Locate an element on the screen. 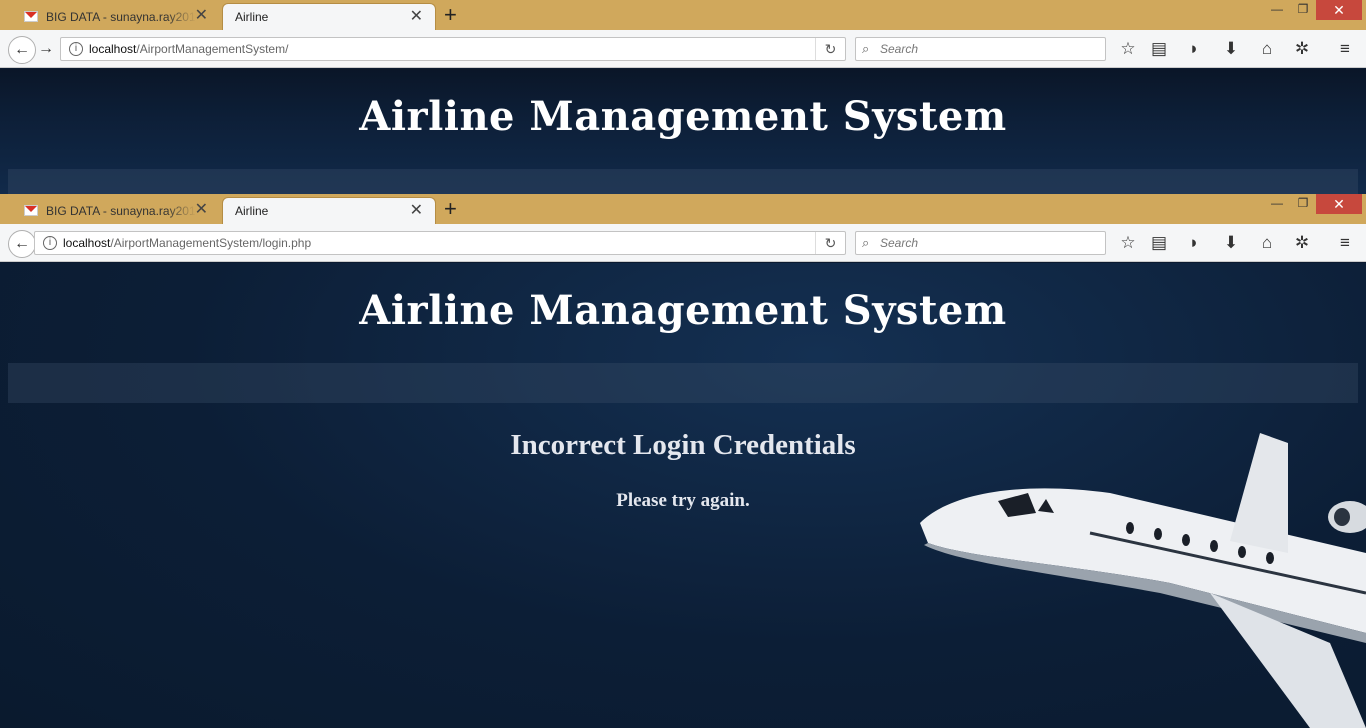  url-bar: i localhost/AirportManagementSystem/ ↻ is located at coordinates (453, 49).